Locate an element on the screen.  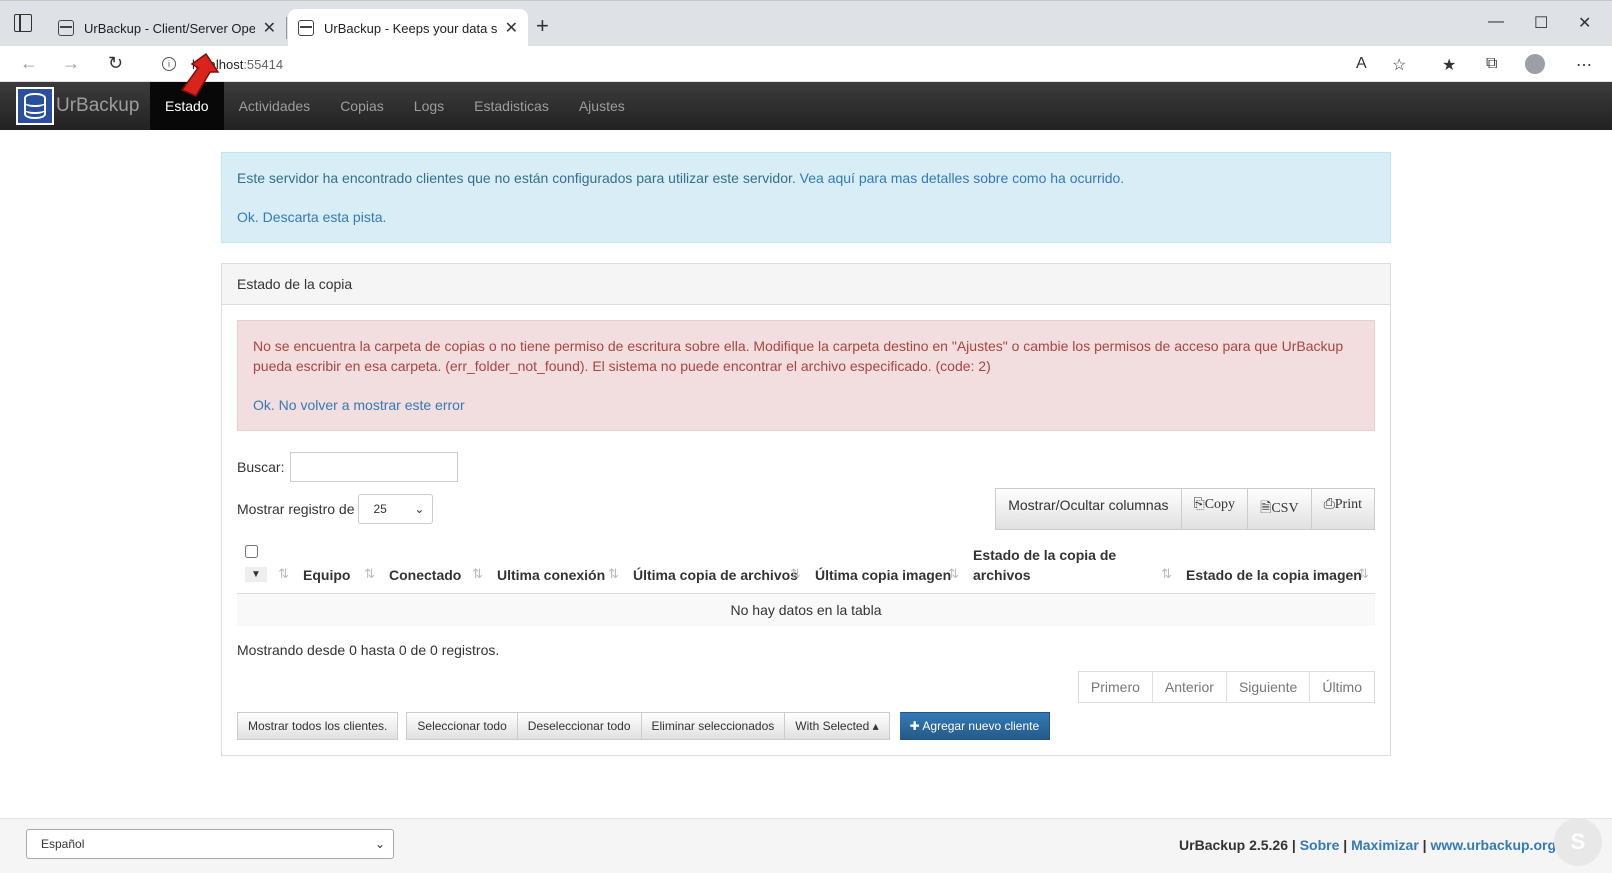
collections-icon: ⧉ is located at coordinates (1491, 64).